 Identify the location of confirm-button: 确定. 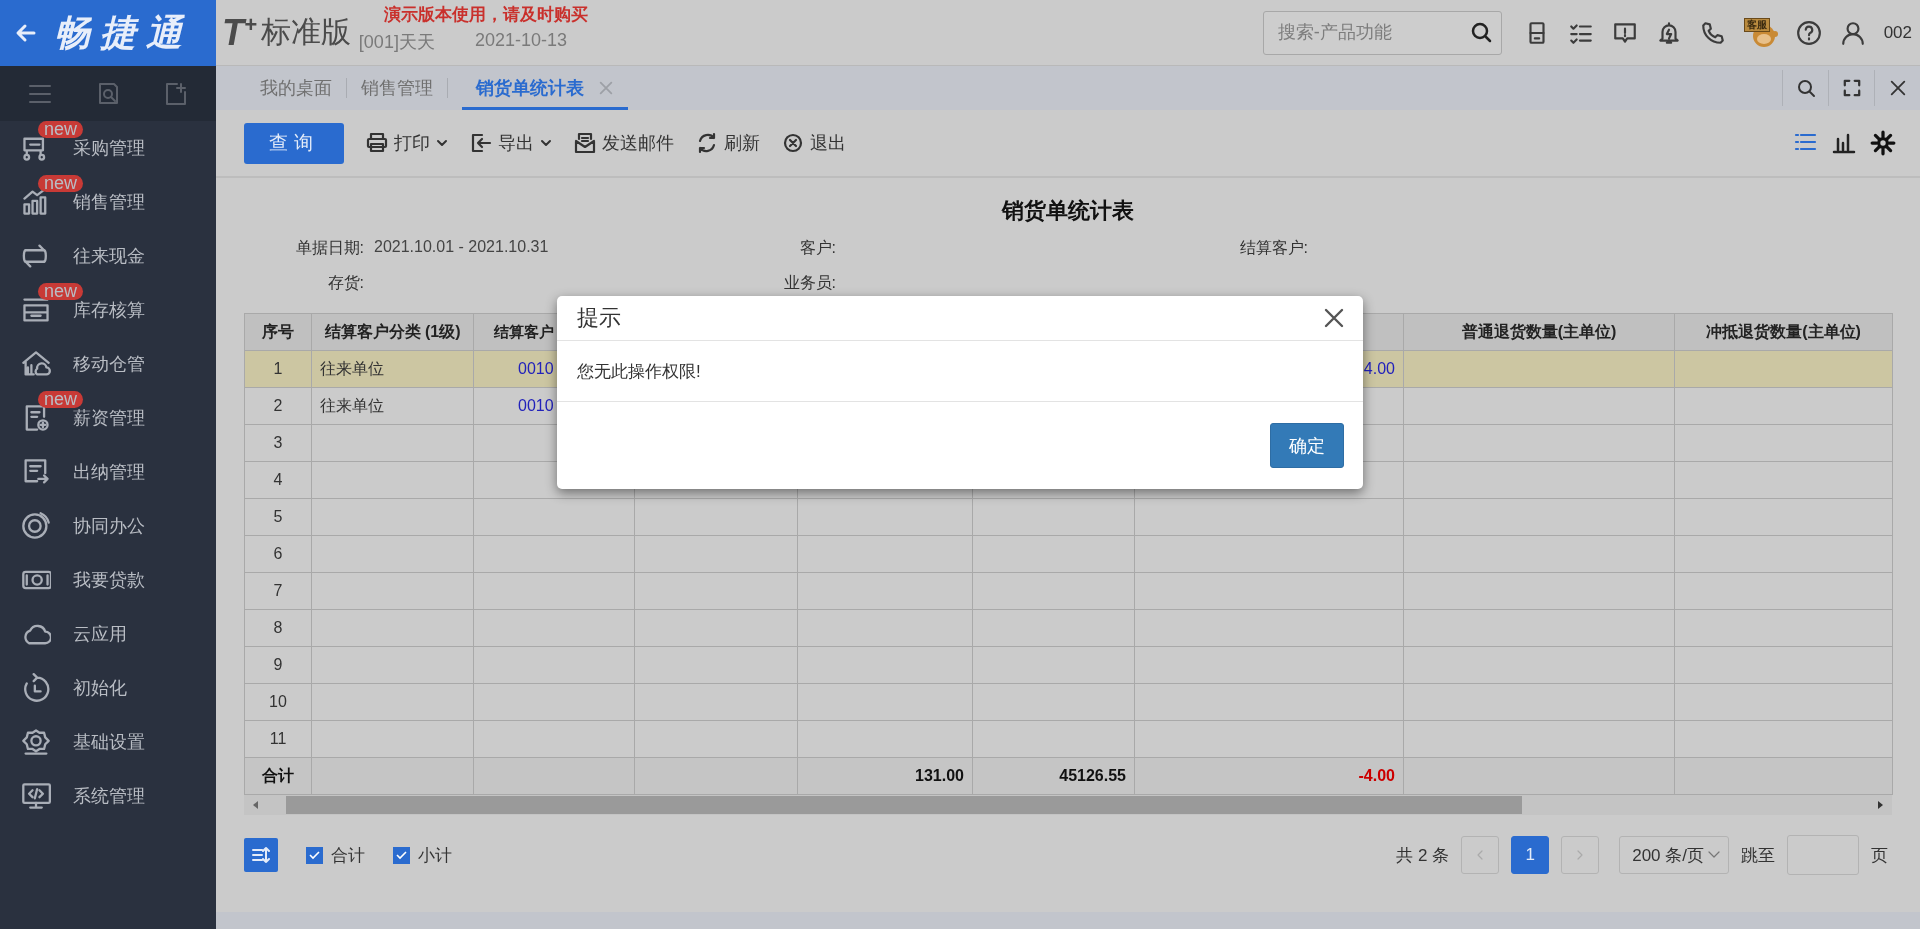
(1307, 445).